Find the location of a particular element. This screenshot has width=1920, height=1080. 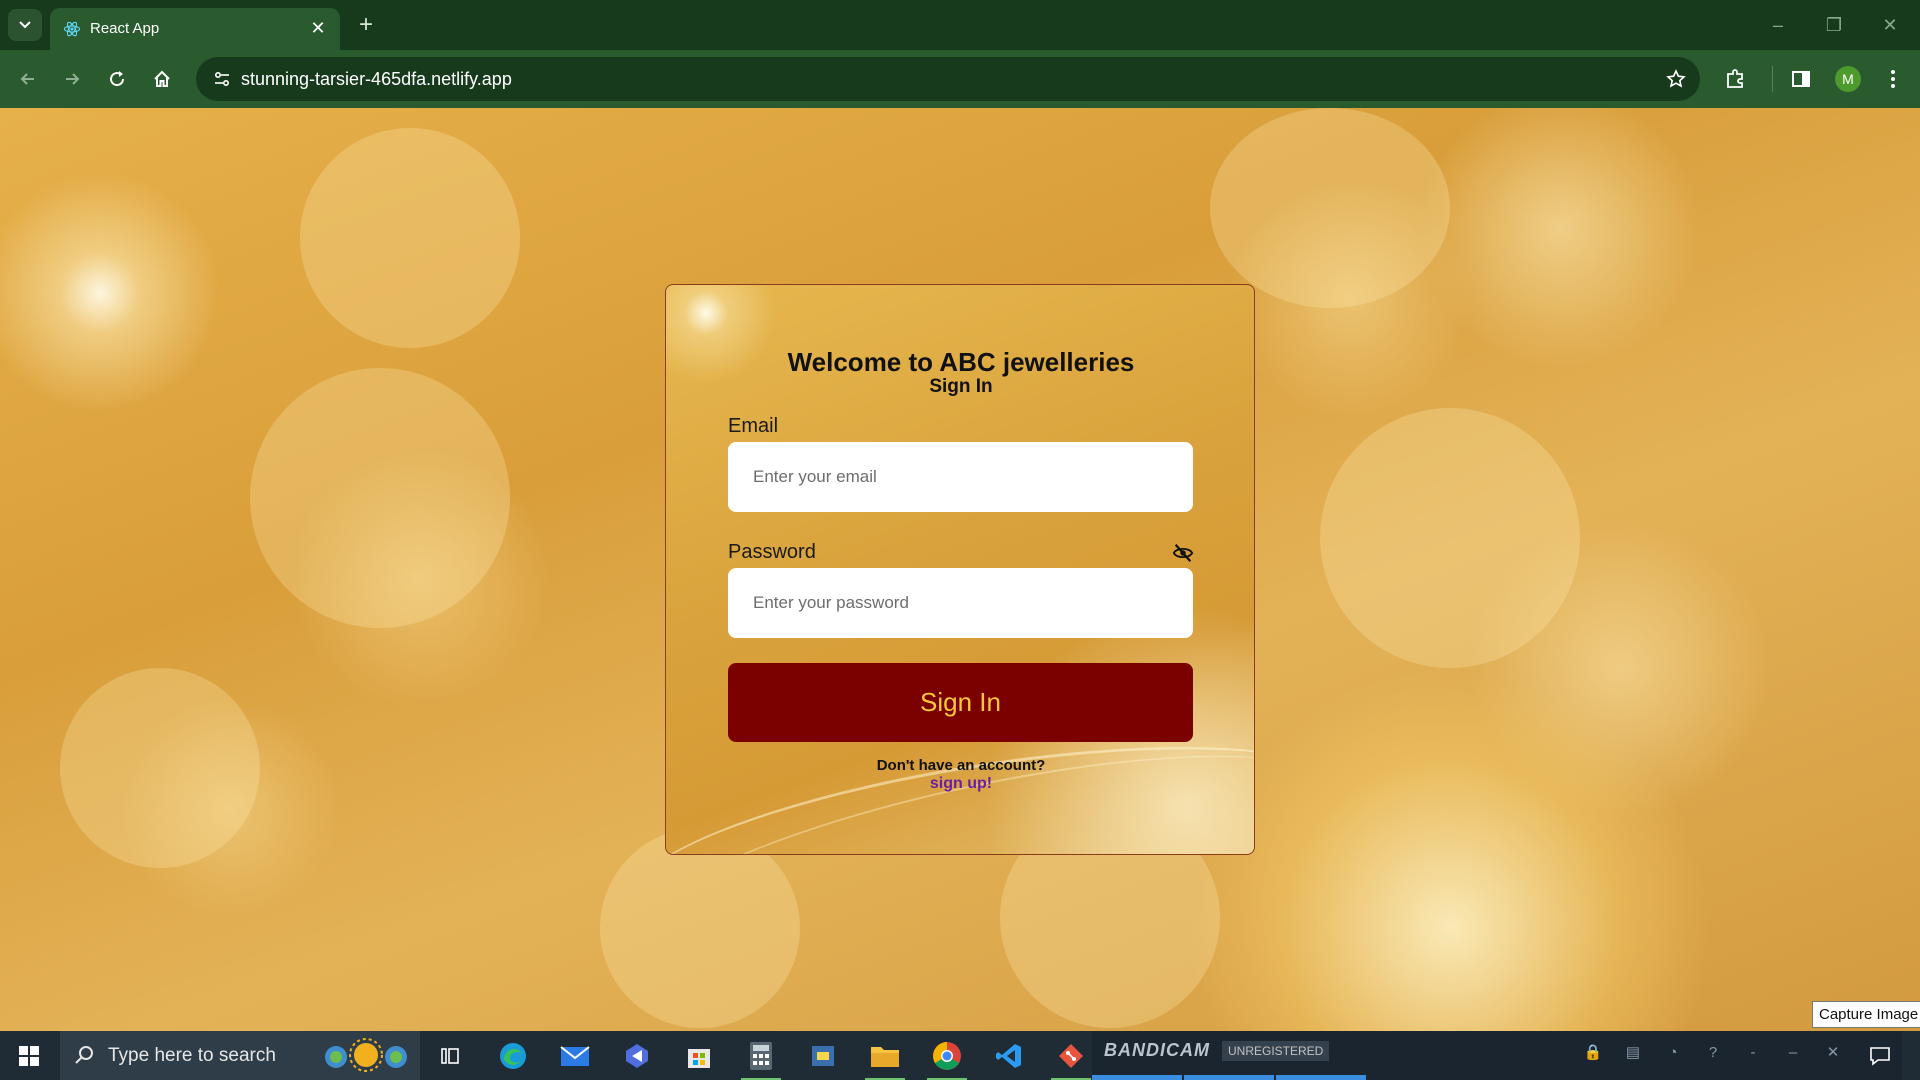

task-view-icon is located at coordinates (450, 1056).